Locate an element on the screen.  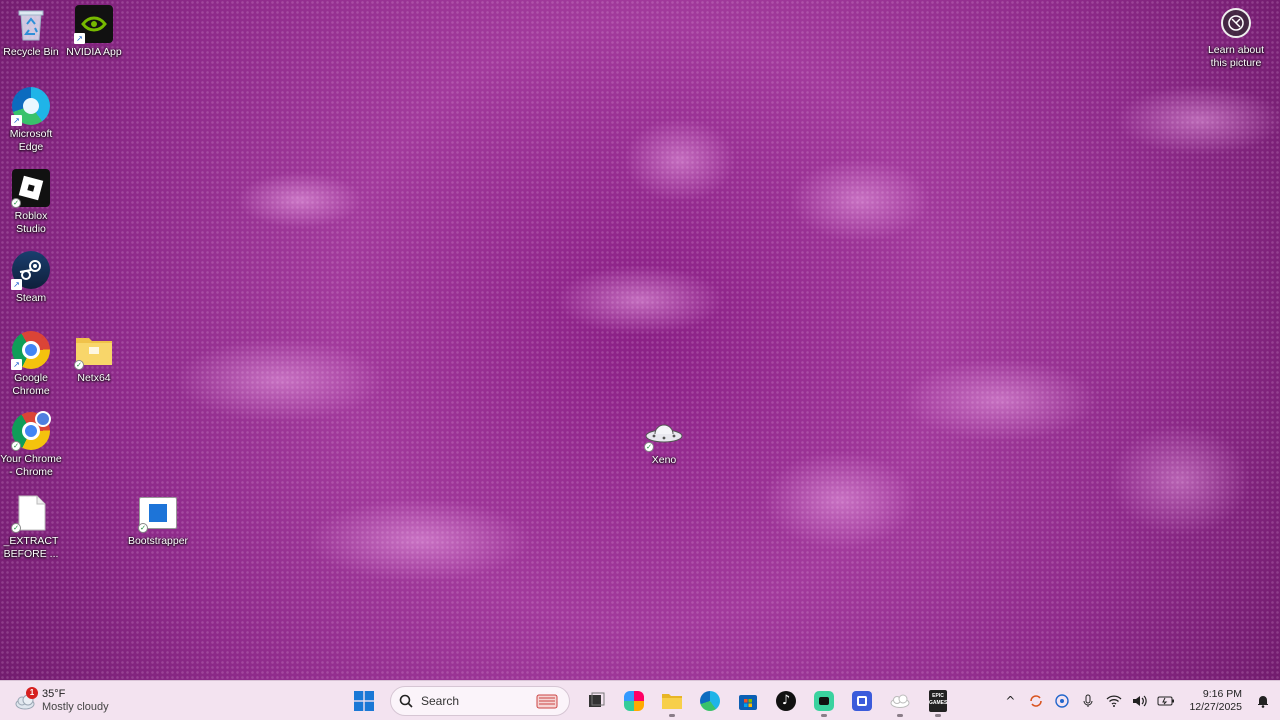
copilot-button is located at coordinates (634, 701).